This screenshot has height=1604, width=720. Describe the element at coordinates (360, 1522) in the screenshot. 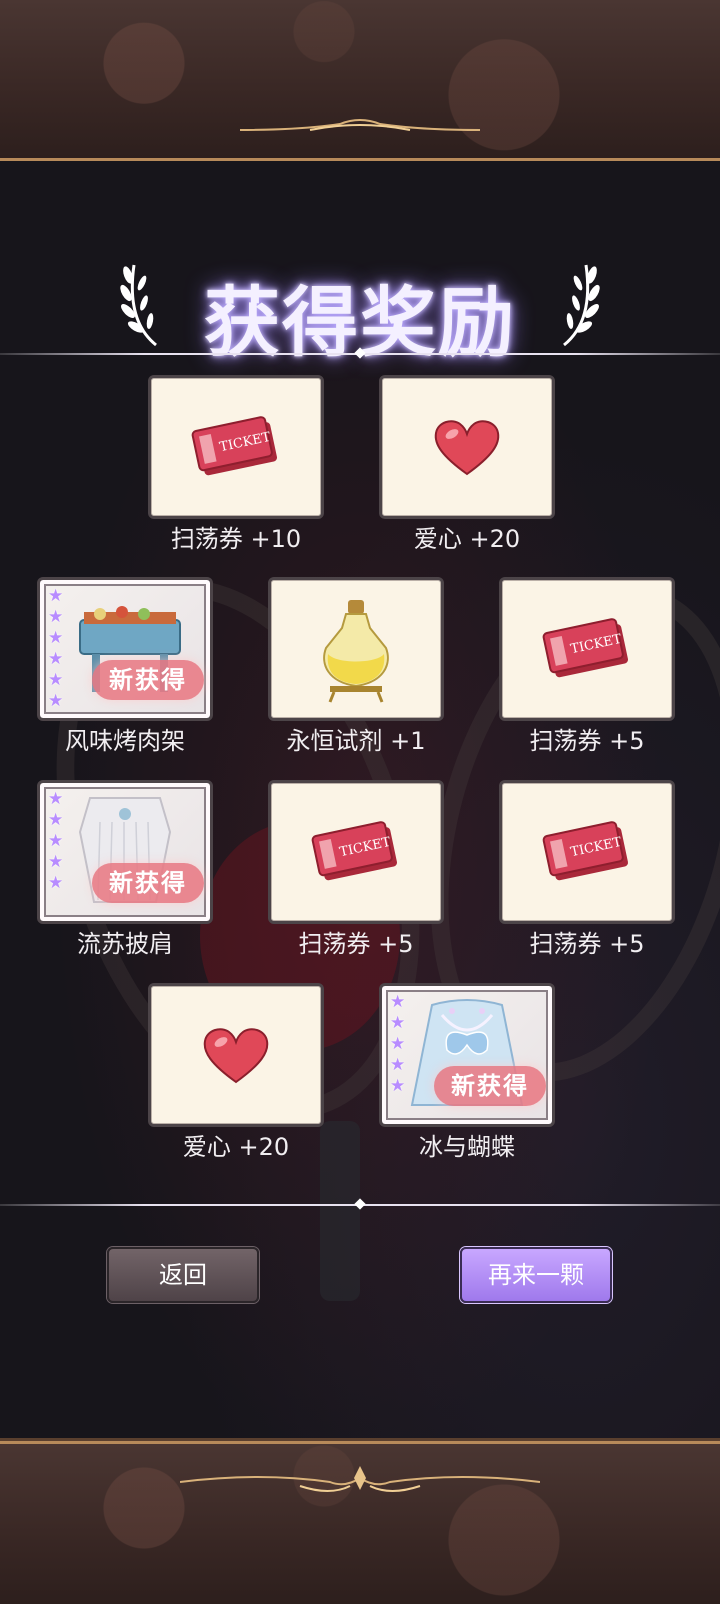

I see `bottom-frame-band` at that location.